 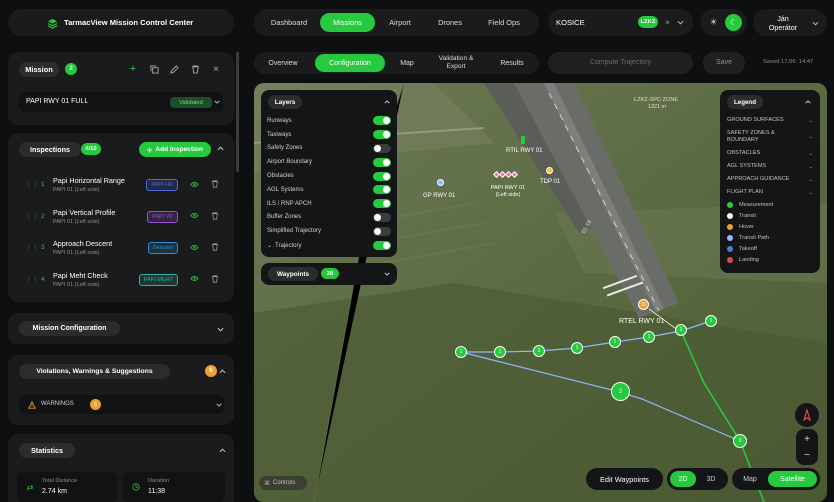 What do you see at coordinates (620, 391) in the screenshot?
I see `waypoint-marker: 2` at bounding box center [620, 391].